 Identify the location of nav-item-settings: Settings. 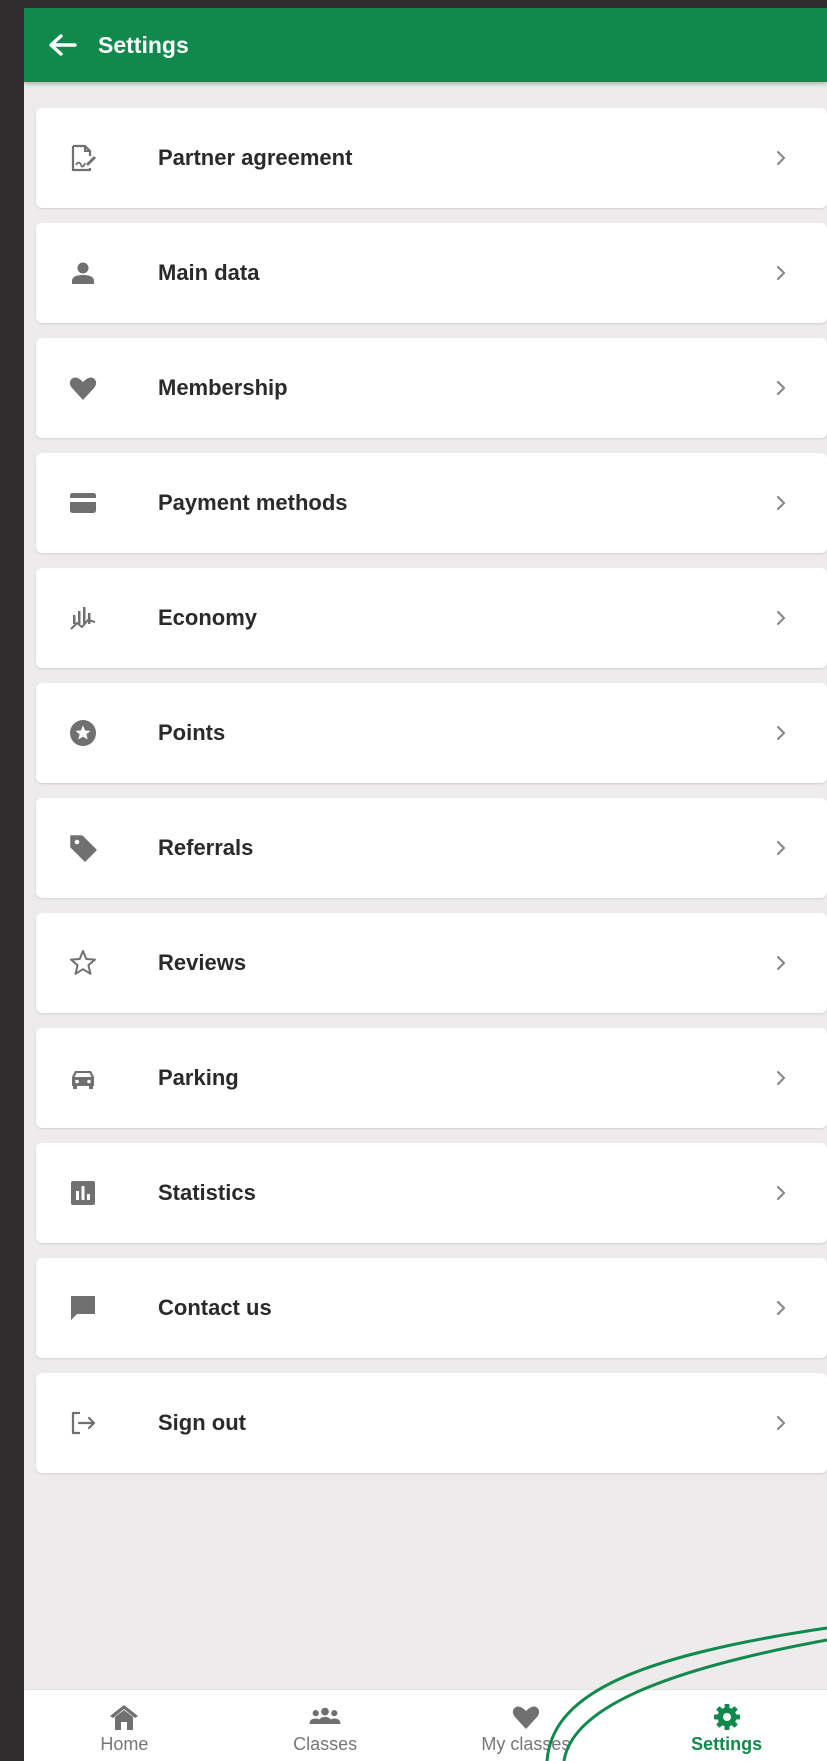
(726, 1725).